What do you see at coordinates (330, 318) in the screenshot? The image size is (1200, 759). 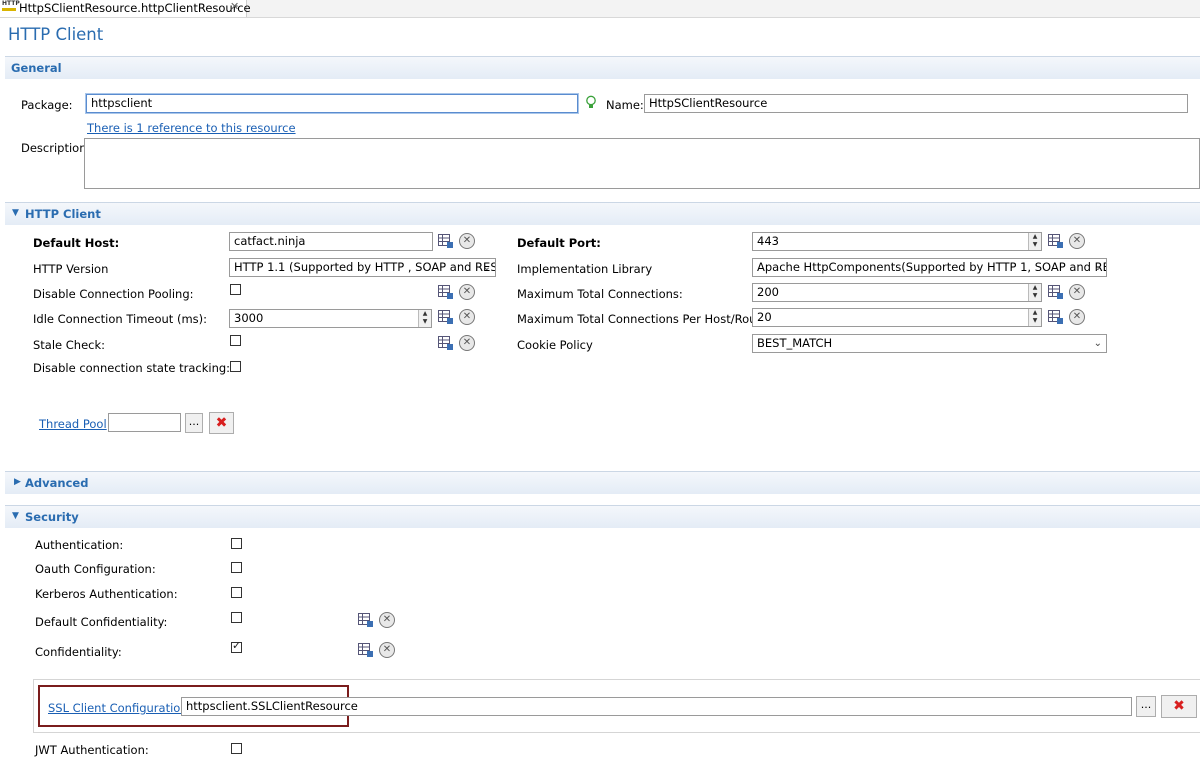 I see `idle-timeout-input: 3000 ▲ ▼` at bounding box center [330, 318].